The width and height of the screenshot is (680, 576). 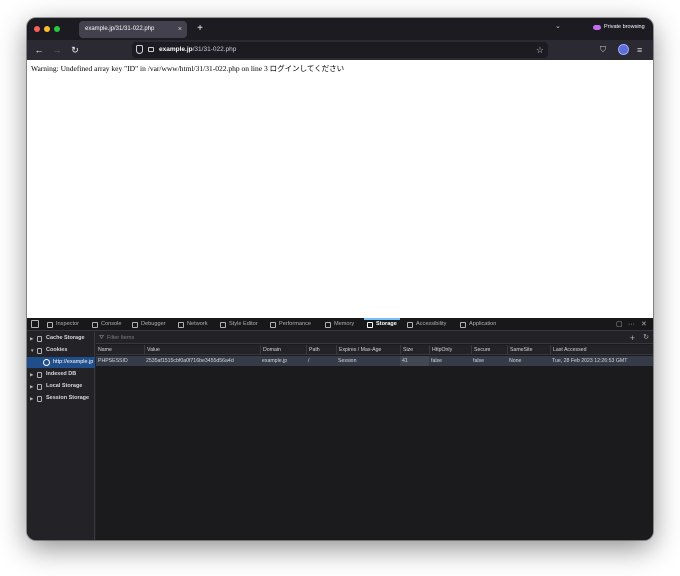 I want to click on session-storage-icon, so click(x=39, y=399).